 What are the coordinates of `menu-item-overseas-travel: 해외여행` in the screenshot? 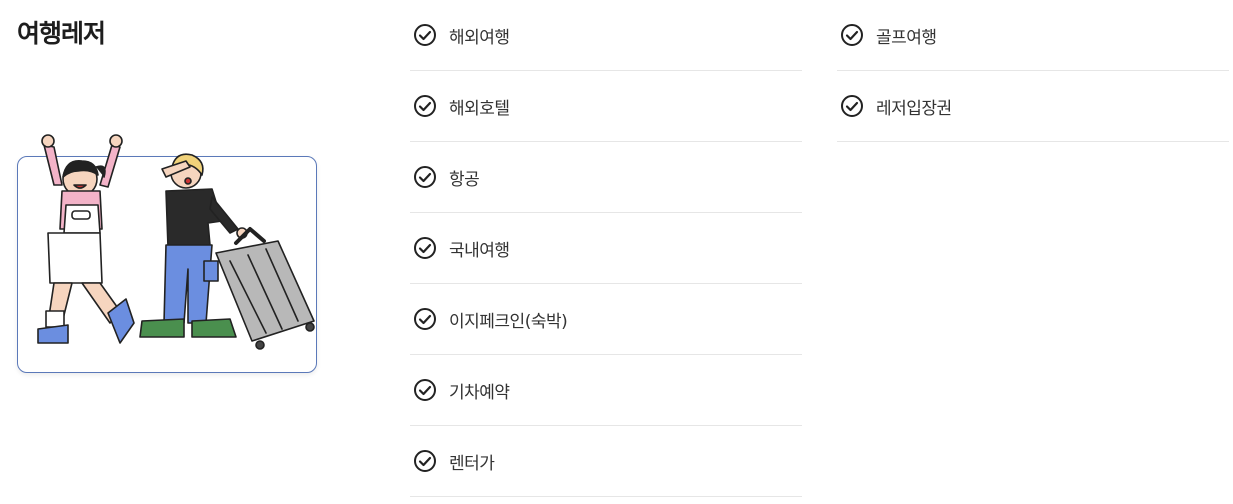 It's located at (606, 35).